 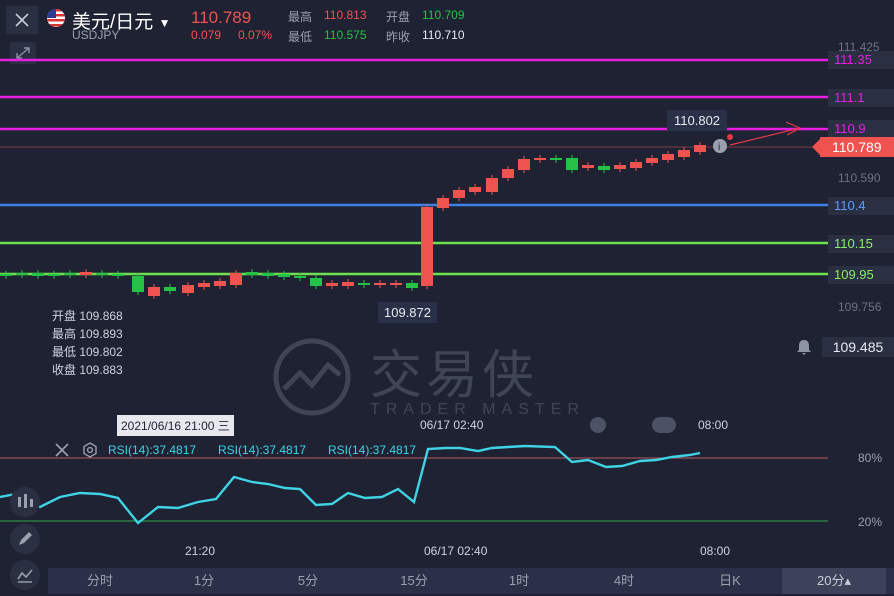 What do you see at coordinates (175, 425) in the screenshot?
I see `crosshair-date: 2021/06/16 21:00 三` at bounding box center [175, 425].